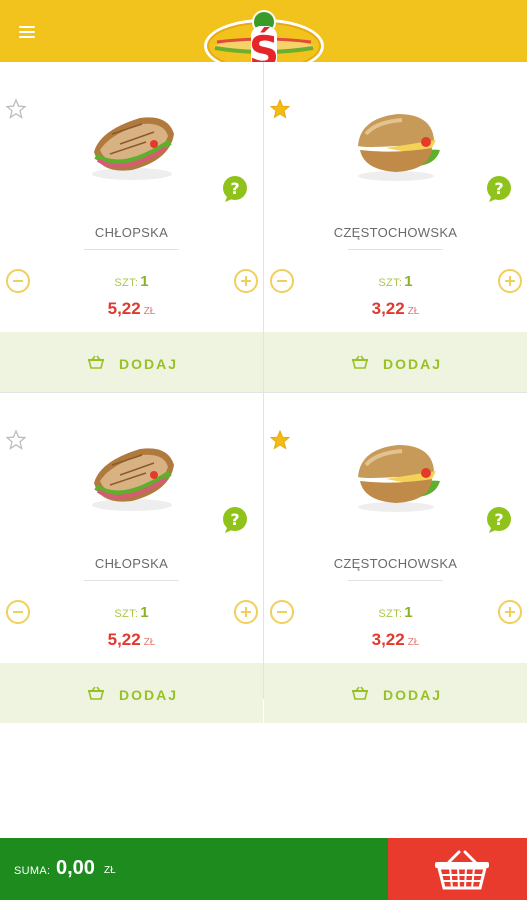 This screenshot has width=527, height=900. I want to click on menu-icon, so click(27, 32).